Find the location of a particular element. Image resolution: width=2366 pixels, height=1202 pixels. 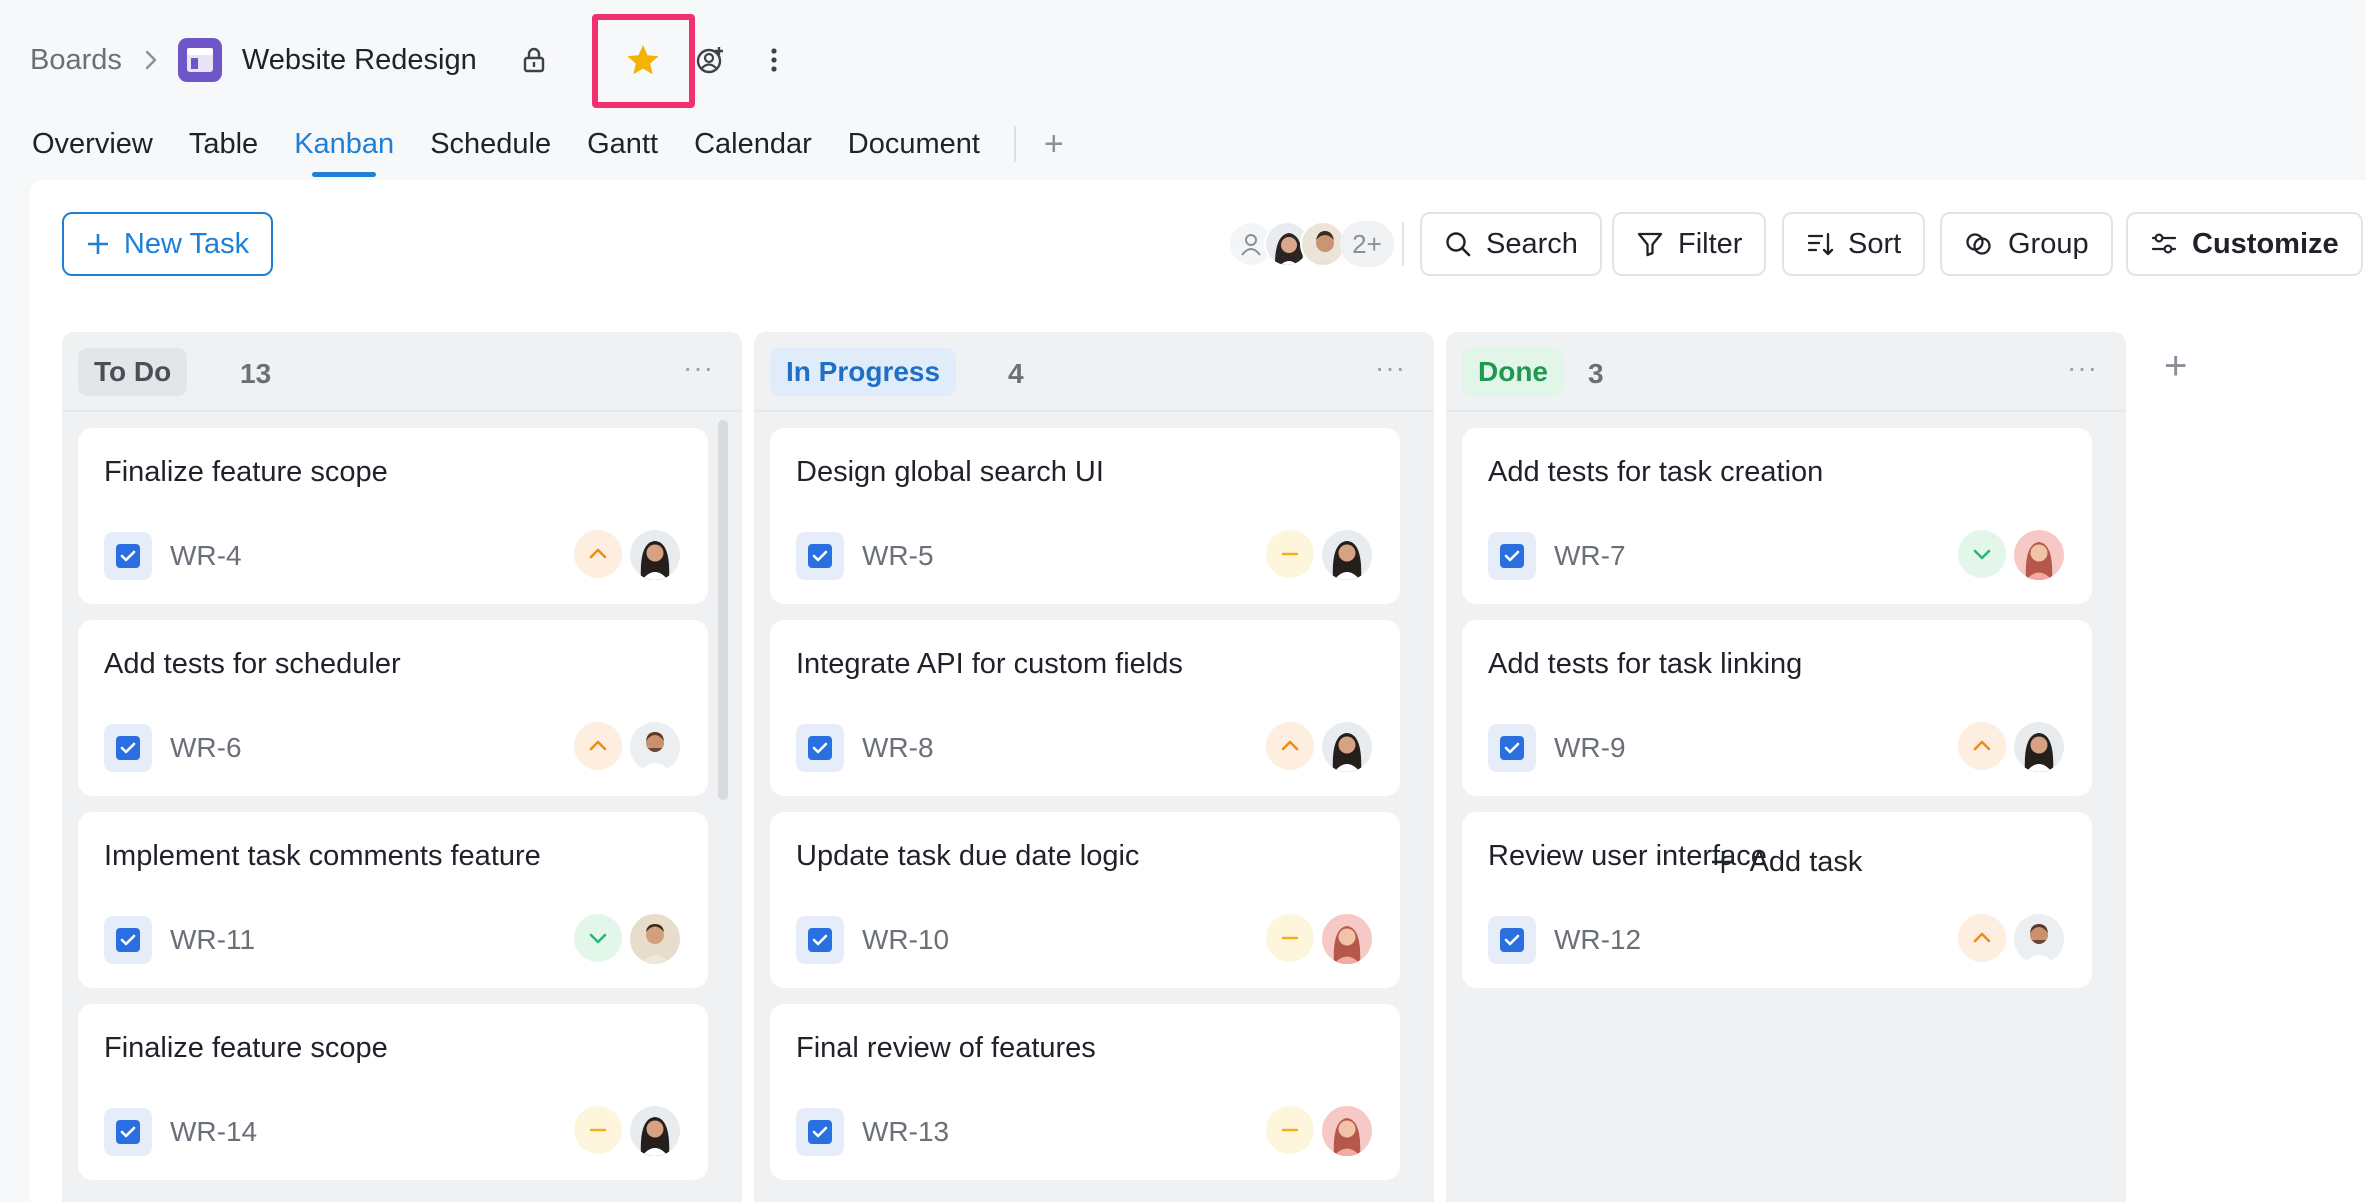

task-card: Finalize feature scope WR-14 is located at coordinates (393, 1092).